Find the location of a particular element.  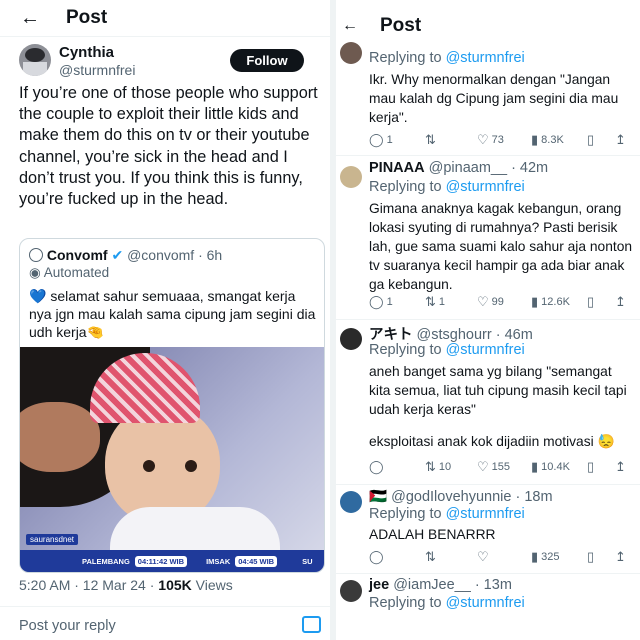

camera-icon is located at coordinates (311, 624).